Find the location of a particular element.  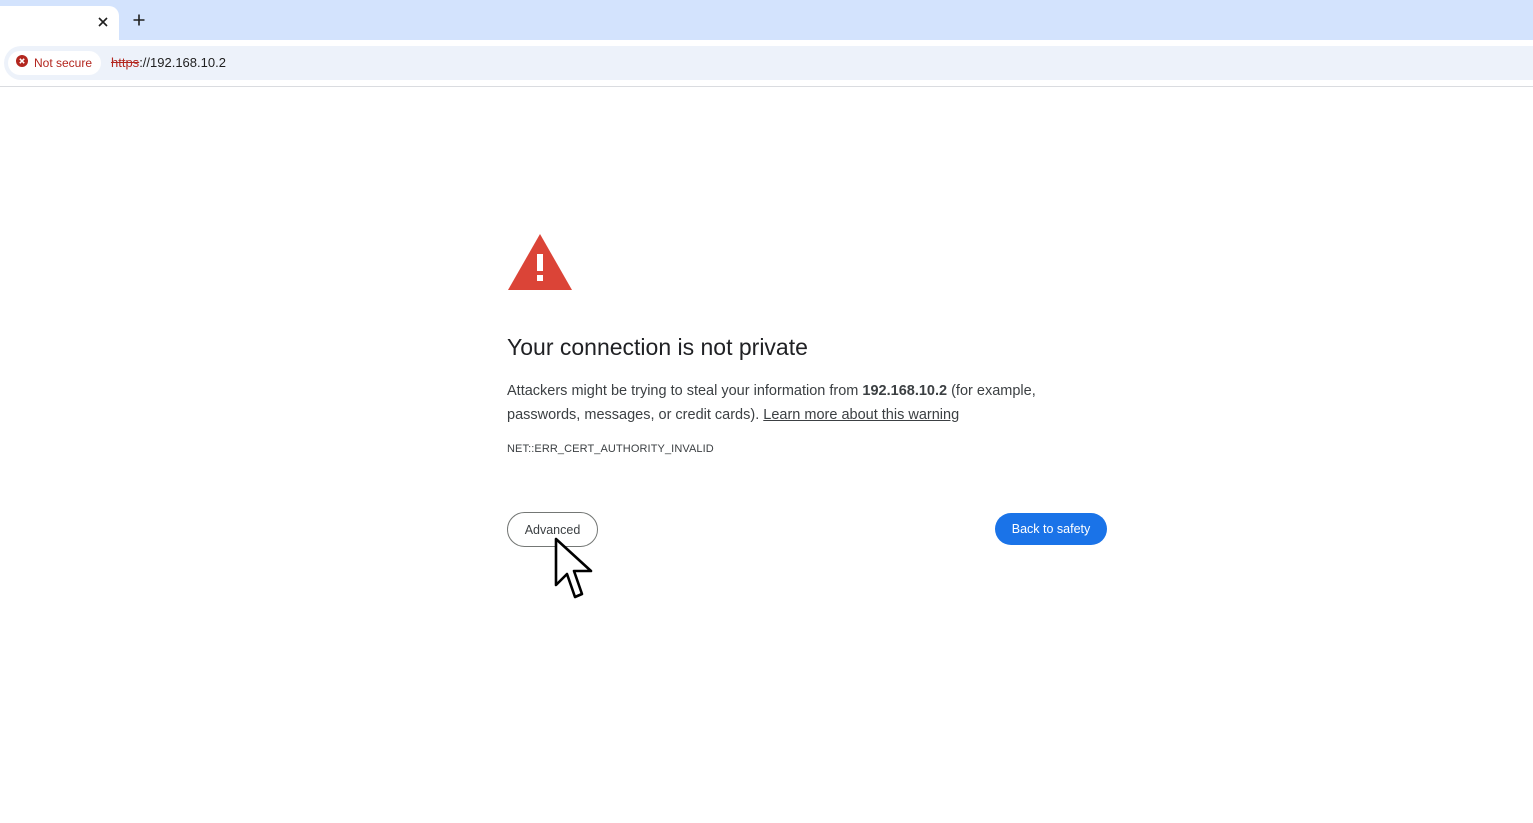

warning-triangle-icon is located at coordinates (540, 263).